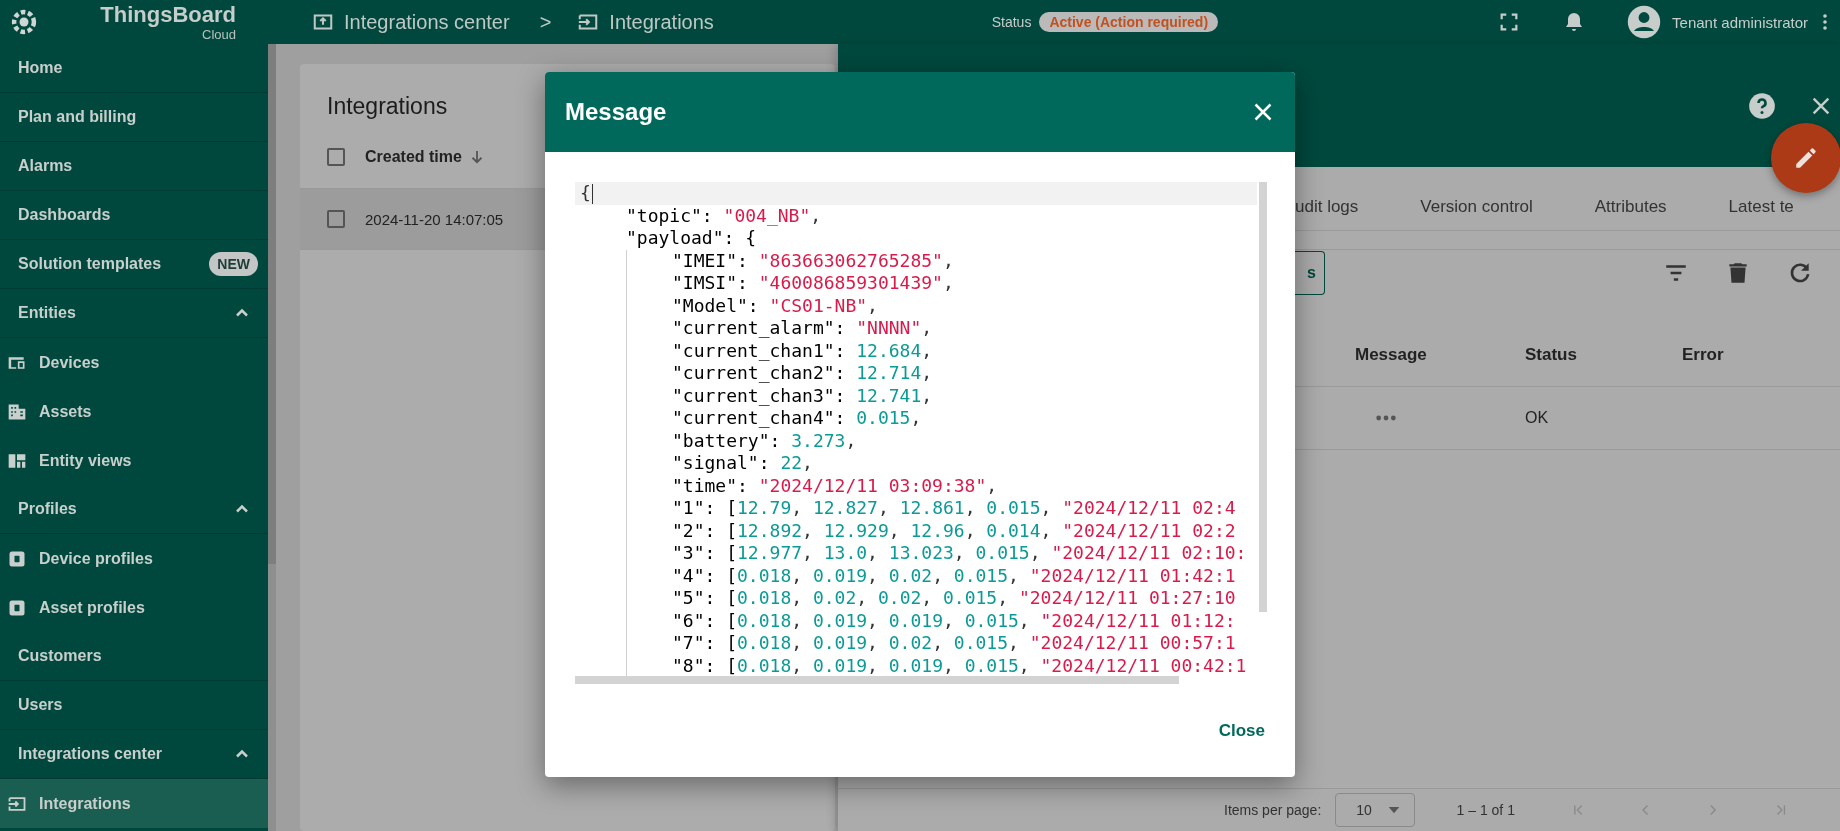 The width and height of the screenshot is (1840, 831). I want to click on code-line: "topic": "004_NB",, so click(724, 215).